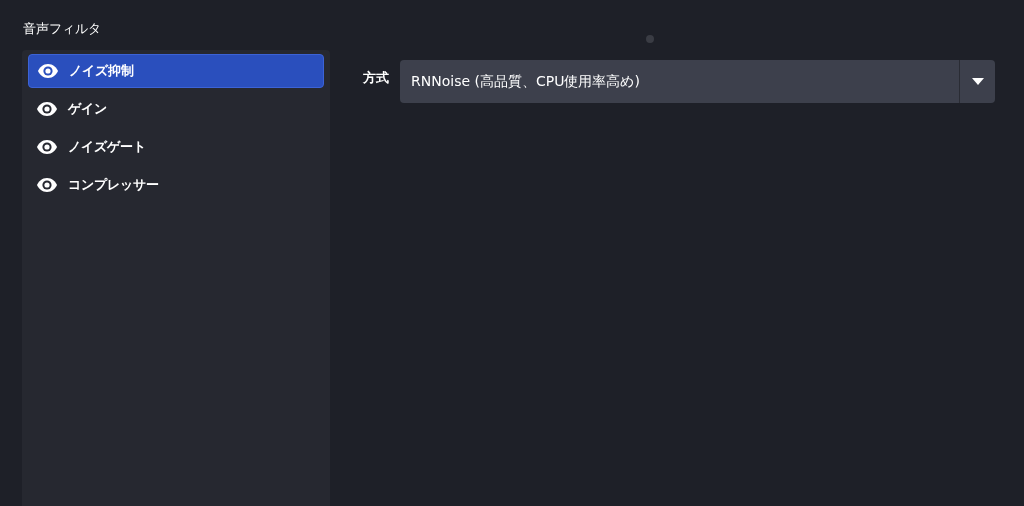 Image resolution: width=1024 pixels, height=506 pixels. Describe the element at coordinates (376, 78) in the screenshot. I see `method-label: 方式` at that location.